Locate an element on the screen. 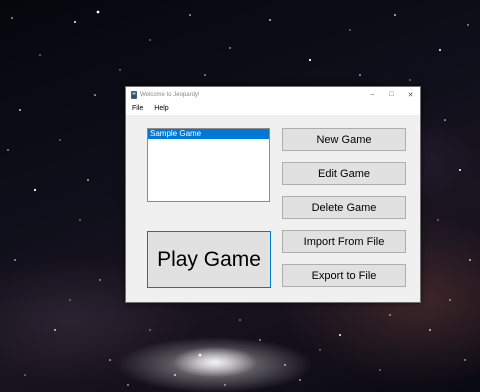 The width and height of the screenshot is (480, 392). game-list-item: Sample Game is located at coordinates (208, 134).